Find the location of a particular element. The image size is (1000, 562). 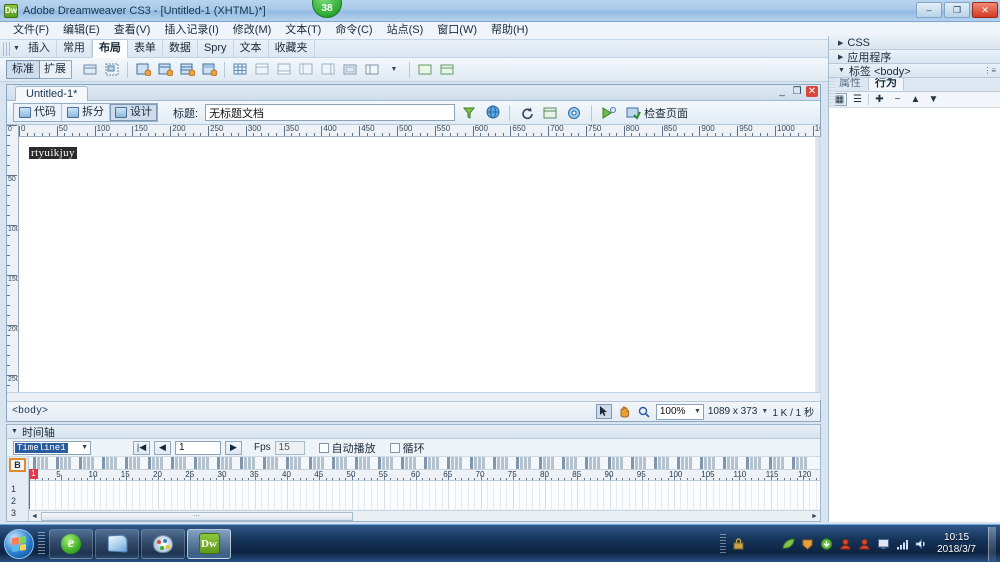

insert-tab-favorites: 收藏夹 is located at coordinates (292, 48).